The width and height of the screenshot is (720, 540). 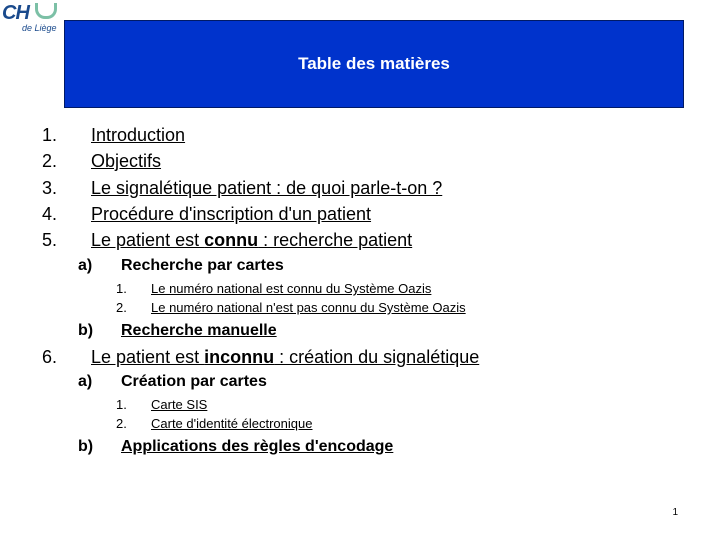 I want to click on toc-heading: Recherche par cartes, so click(x=202, y=265).